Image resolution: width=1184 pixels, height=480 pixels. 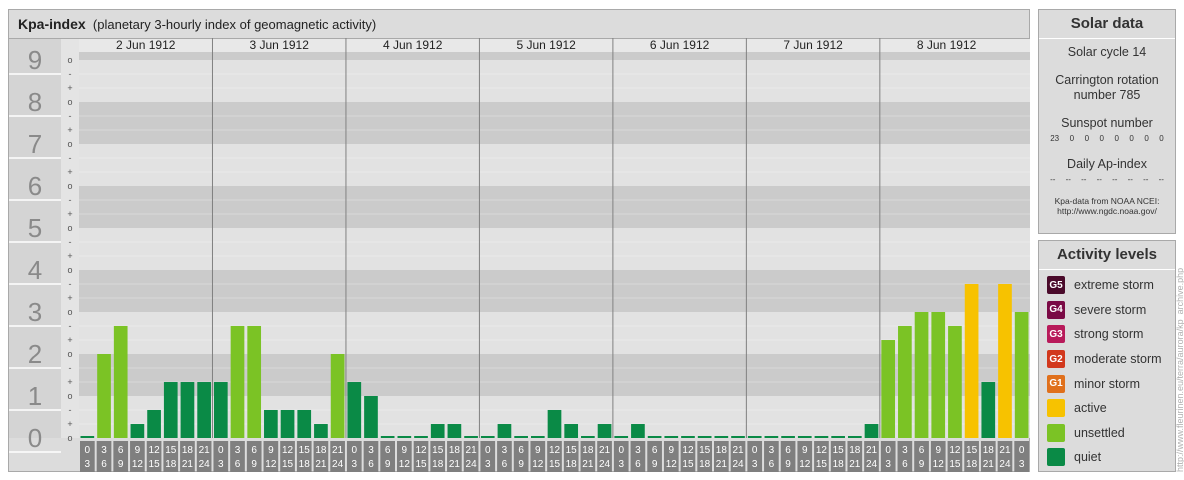 What do you see at coordinates (1107, 87) in the screenshot?
I see `carrington-rotation: Carrington rotation number 785` at bounding box center [1107, 87].